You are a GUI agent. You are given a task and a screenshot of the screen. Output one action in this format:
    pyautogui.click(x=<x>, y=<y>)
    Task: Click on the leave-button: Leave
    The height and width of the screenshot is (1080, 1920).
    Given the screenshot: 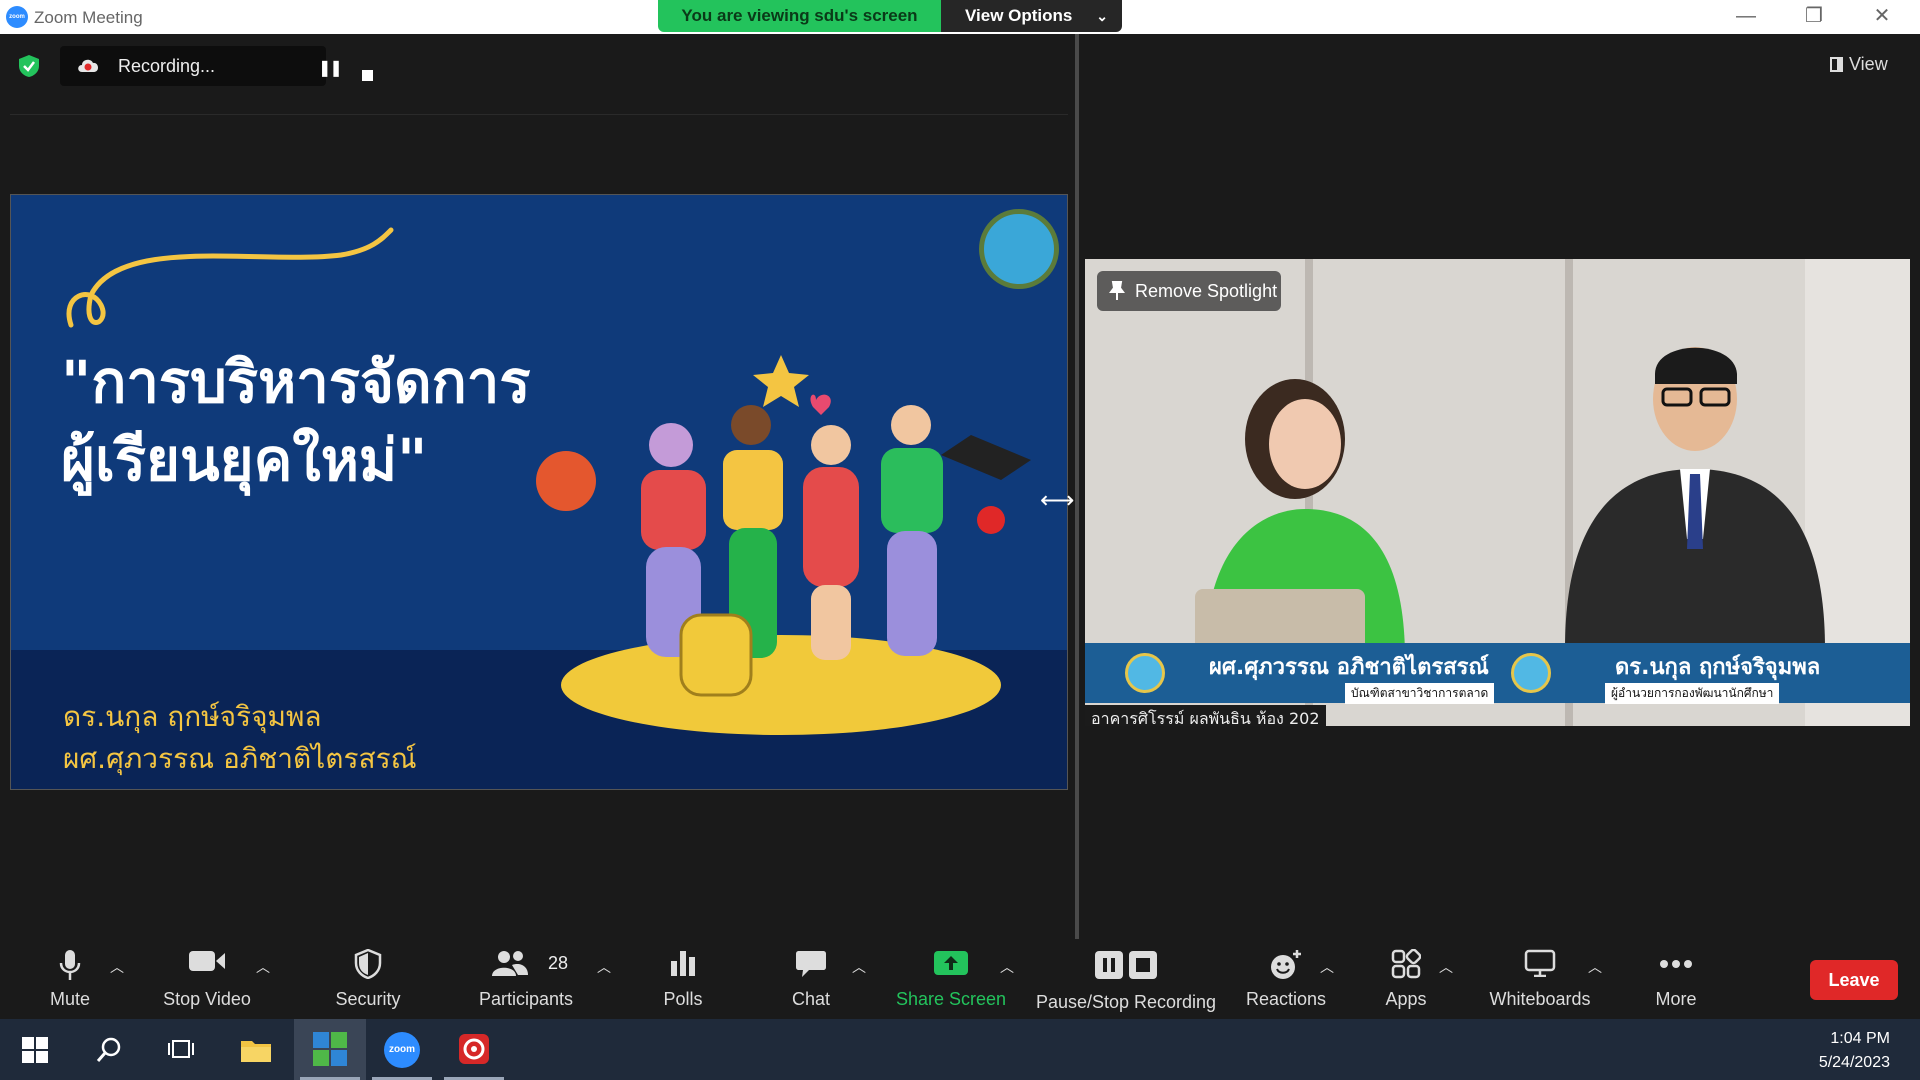 What is the action you would take?
    pyautogui.click(x=1854, y=980)
    